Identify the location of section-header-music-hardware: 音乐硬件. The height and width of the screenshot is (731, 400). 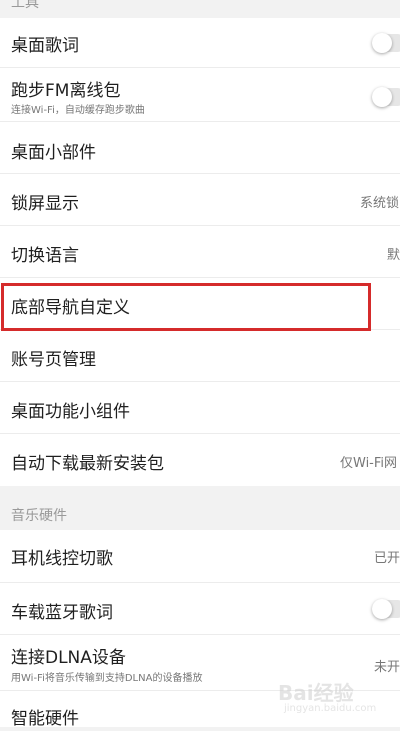
(200, 508).